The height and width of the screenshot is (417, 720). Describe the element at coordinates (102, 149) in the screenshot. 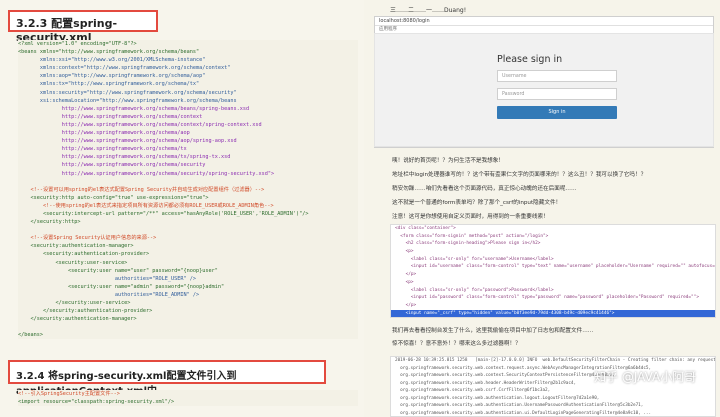

I see `code-line: http://www.springframework.org/schema/tx` at that location.